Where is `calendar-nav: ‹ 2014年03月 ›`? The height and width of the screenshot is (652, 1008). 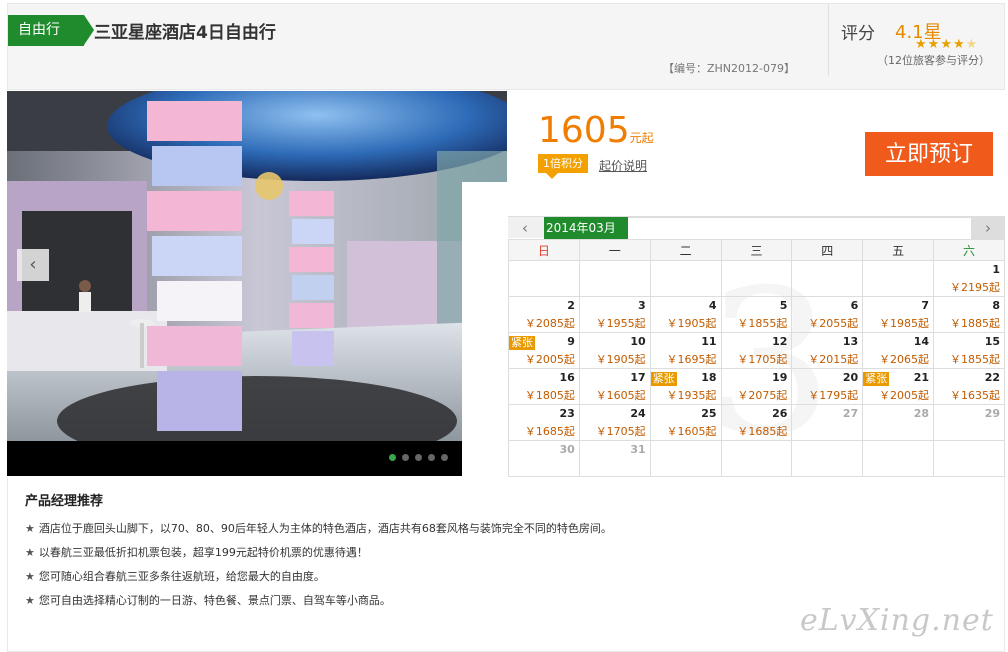
calendar-nav: ‹ 2014年03月 › is located at coordinates (756, 227).